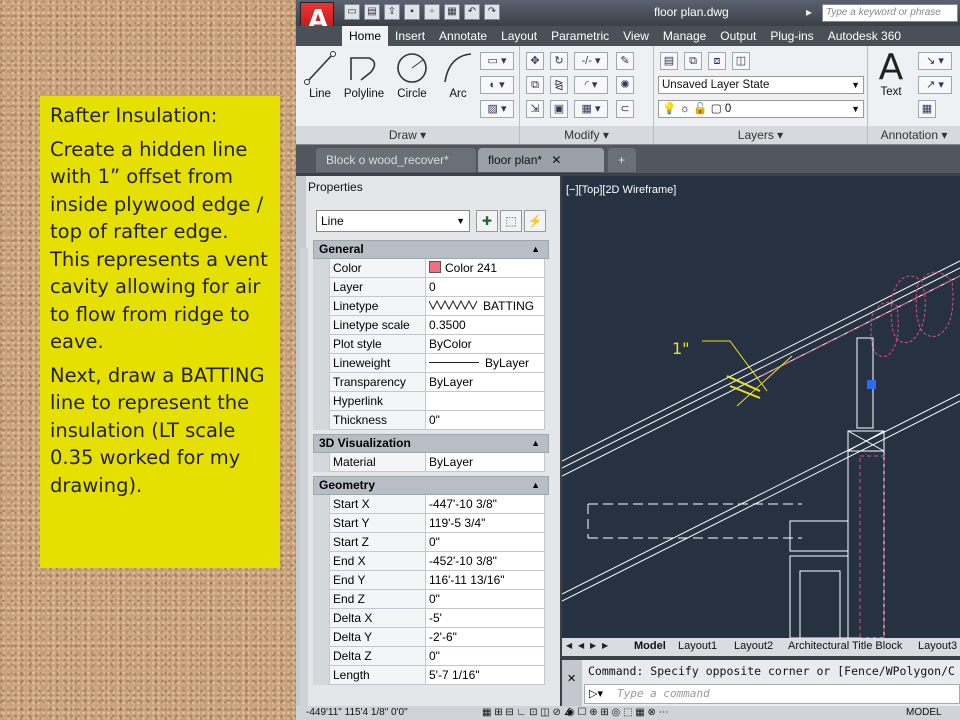  I want to click on prop-row-lineweight: Lineweight ByLayer, so click(431, 363).